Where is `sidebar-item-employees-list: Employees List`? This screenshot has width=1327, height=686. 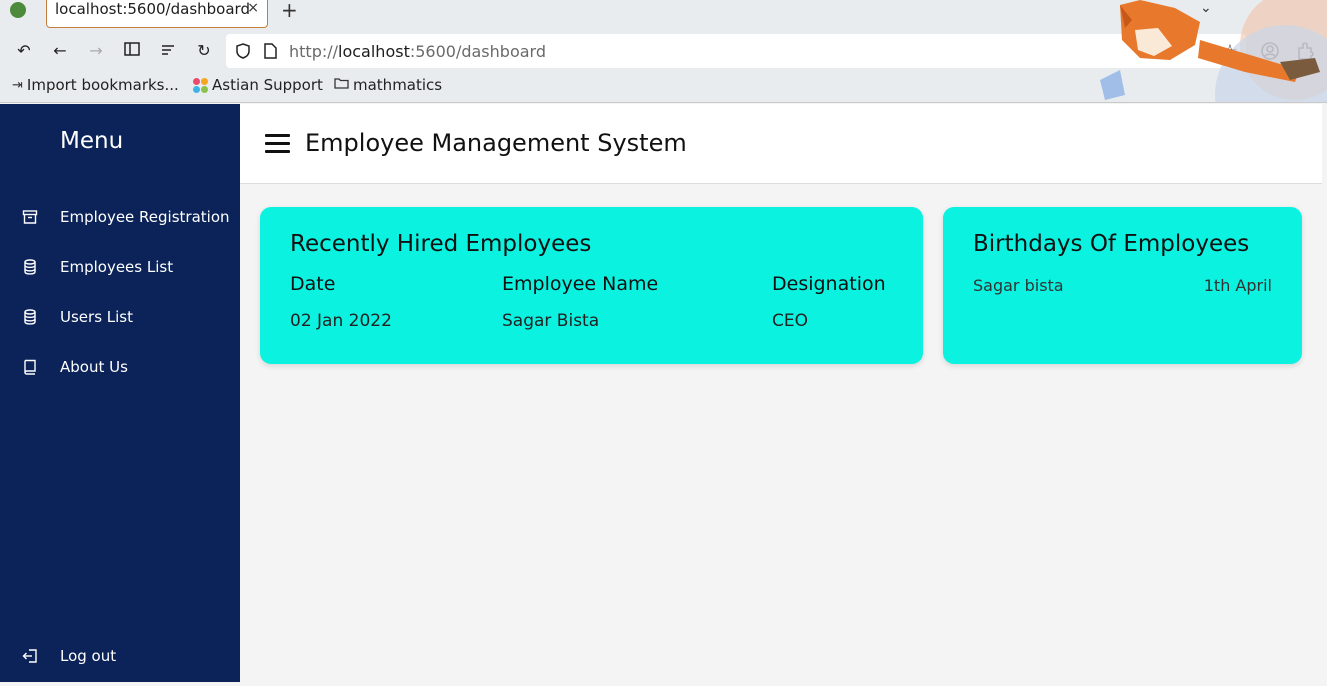
sidebar-item-employees-list: Employees List is located at coordinates (120, 268).